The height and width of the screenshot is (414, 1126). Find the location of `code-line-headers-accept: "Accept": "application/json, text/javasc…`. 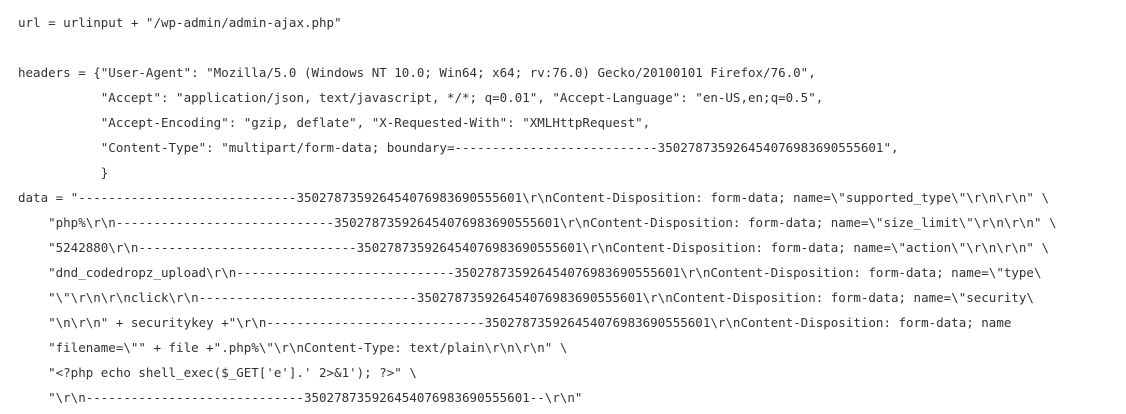

code-line-headers-accept: "Accept": "application/json, text/javasc… is located at coordinates (421, 97).